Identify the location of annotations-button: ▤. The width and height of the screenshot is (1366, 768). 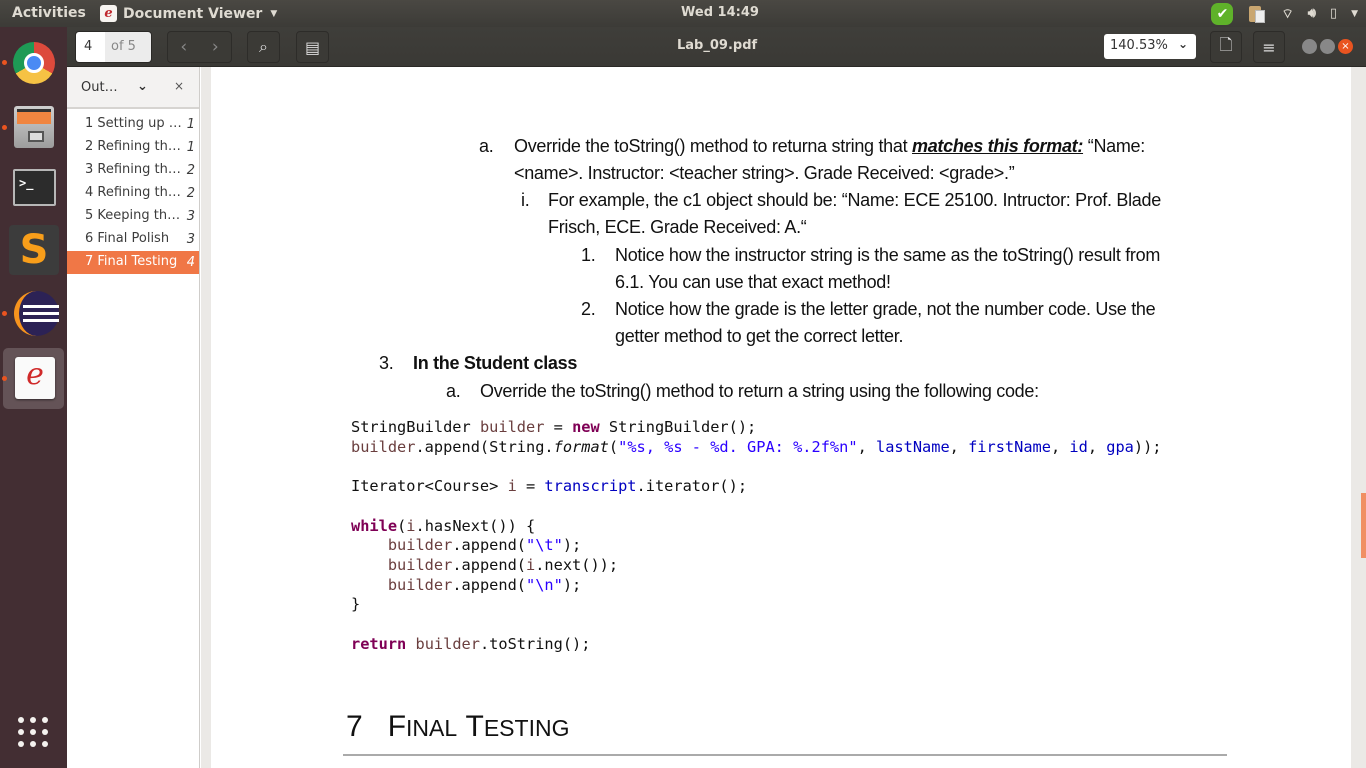
(312, 47).